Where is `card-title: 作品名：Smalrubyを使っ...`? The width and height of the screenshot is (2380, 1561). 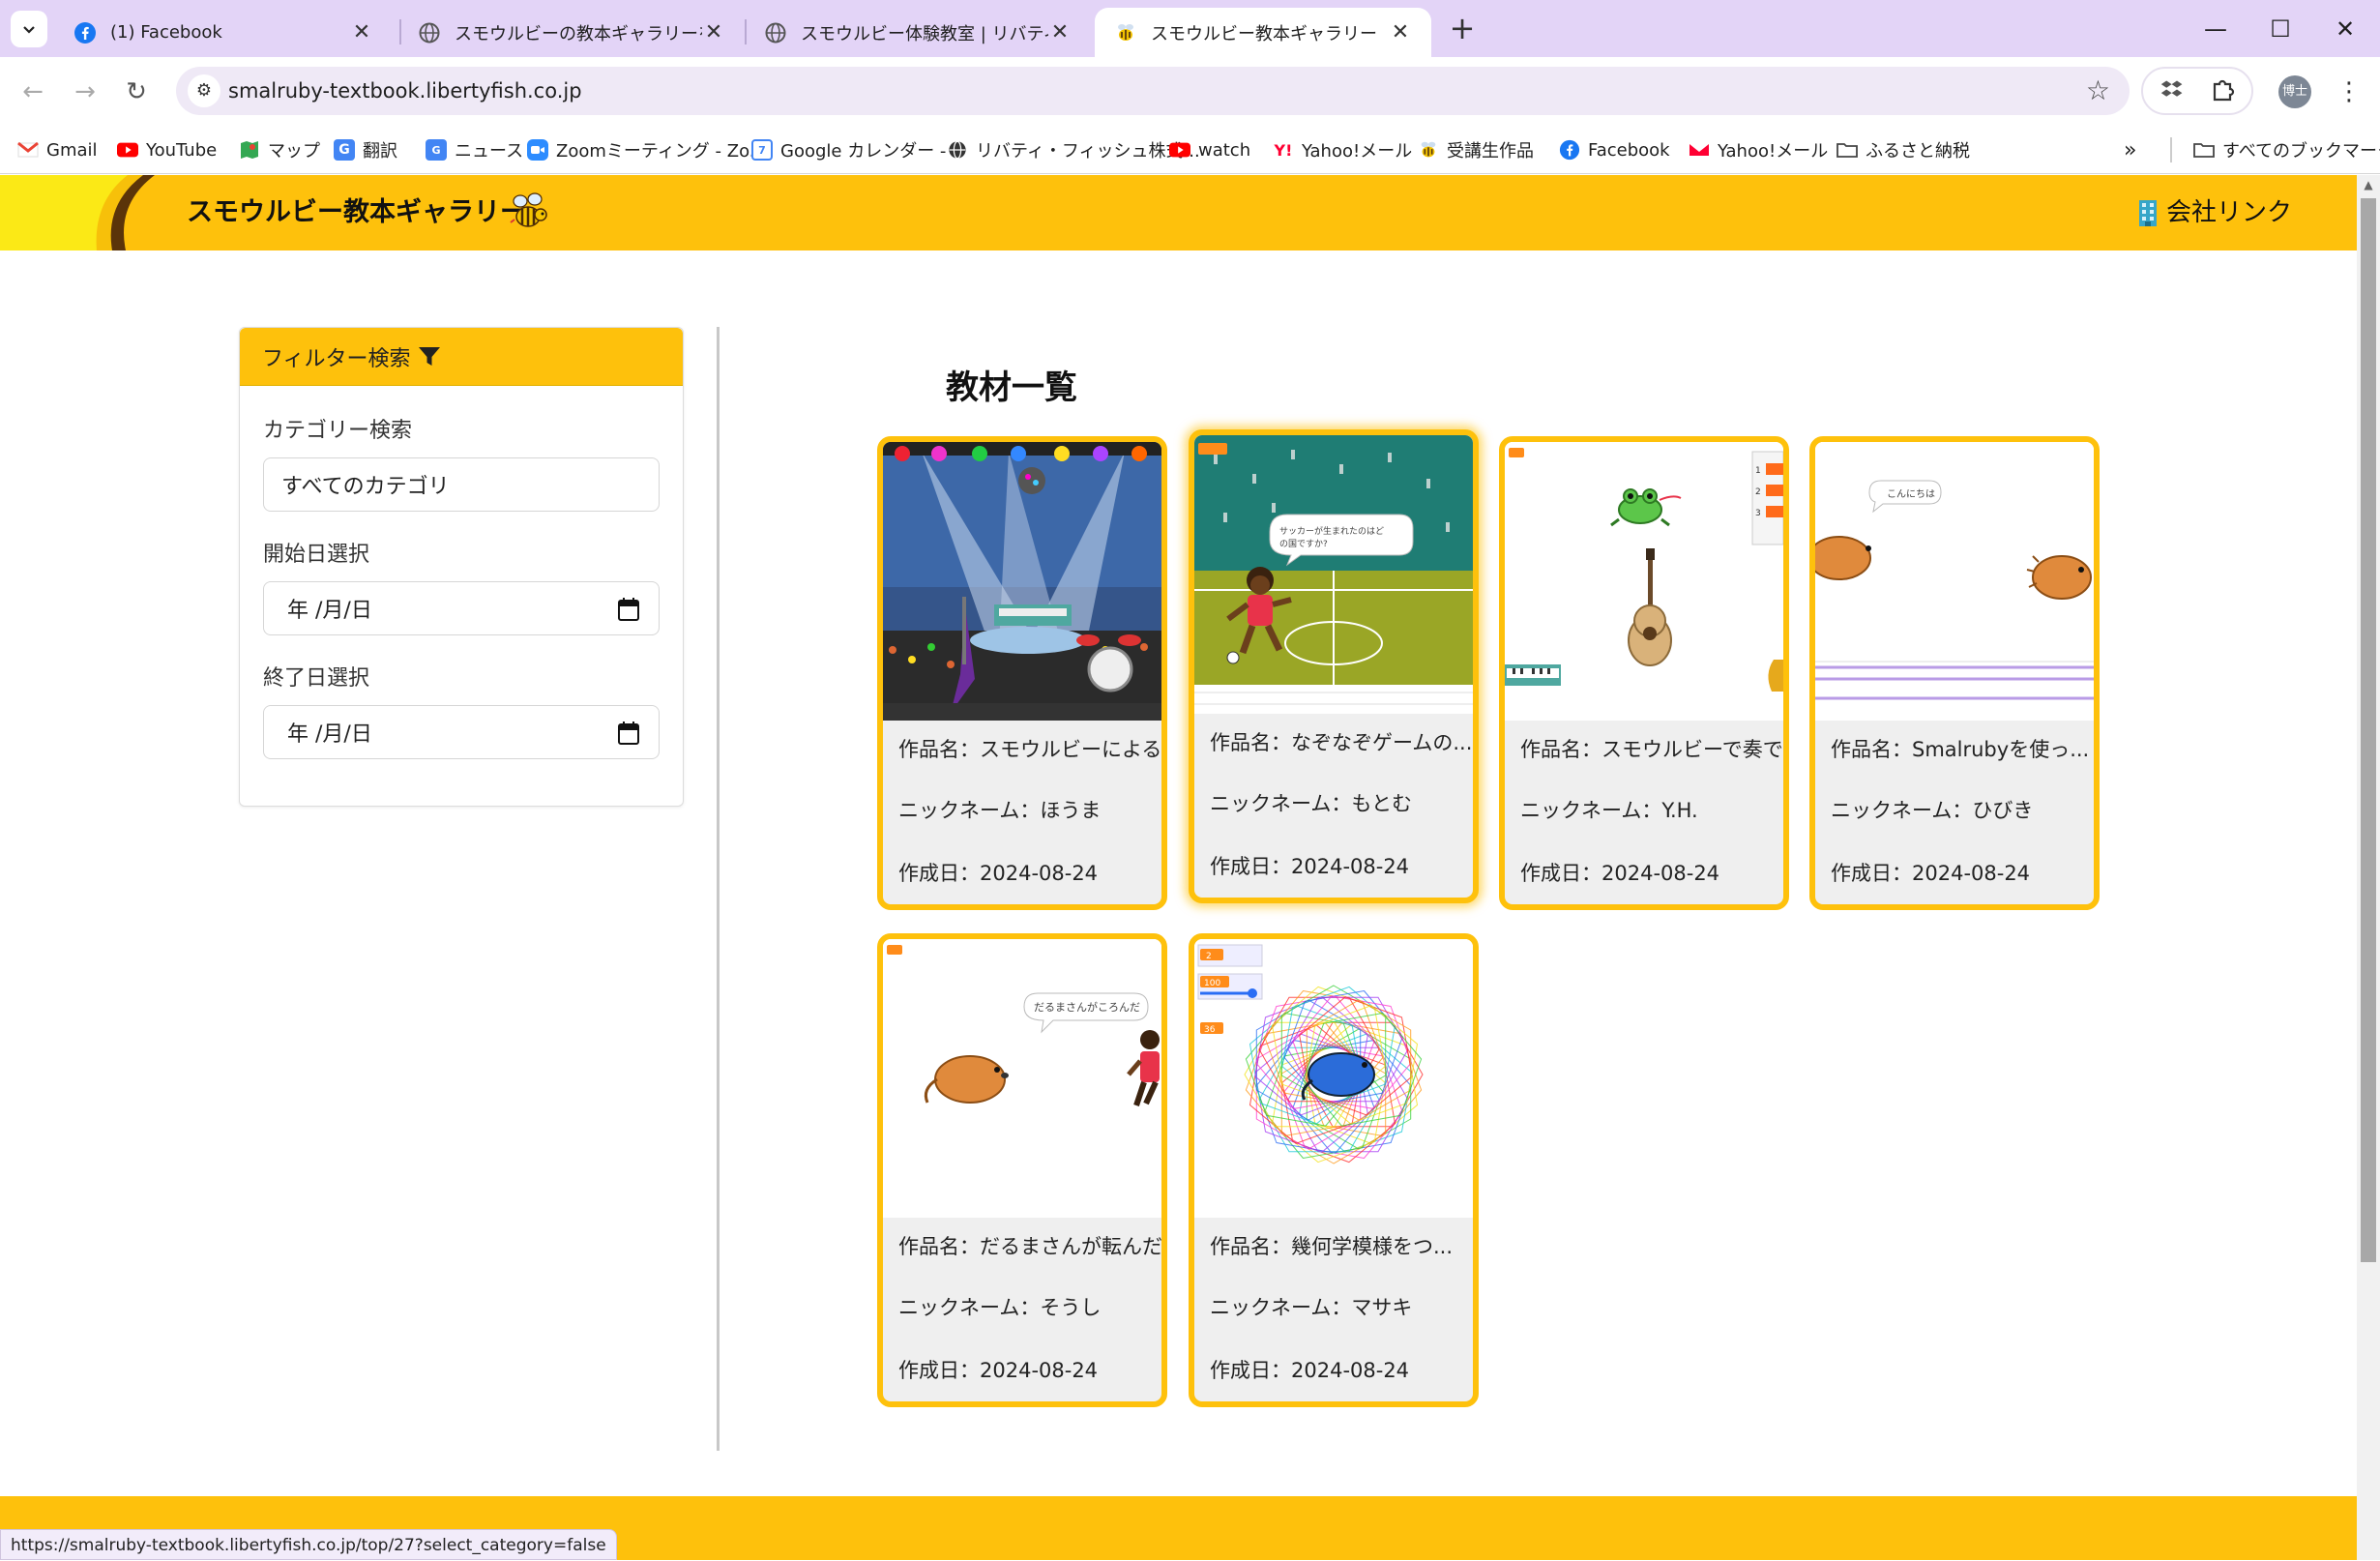 card-title: 作品名：Smalrubyを使っ... is located at coordinates (1961, 749).